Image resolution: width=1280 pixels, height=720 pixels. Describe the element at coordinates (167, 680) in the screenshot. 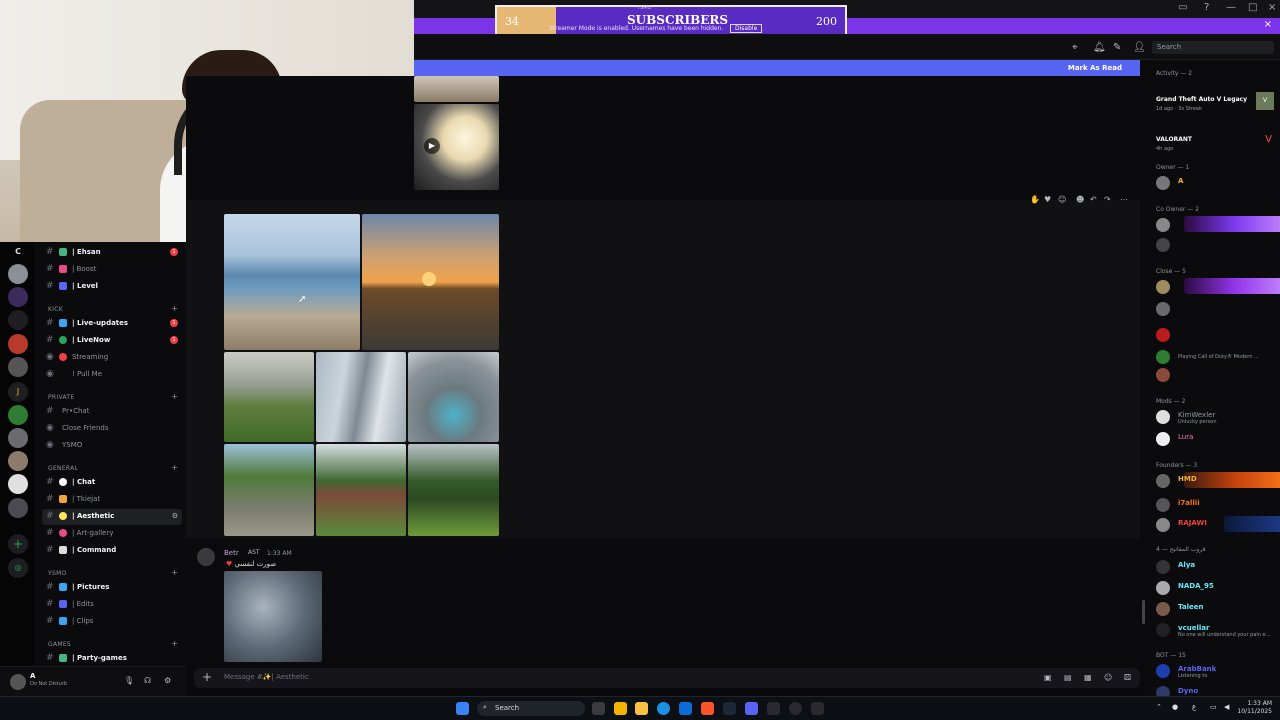

I see `settings-gear-icon: ⚙` at that location.